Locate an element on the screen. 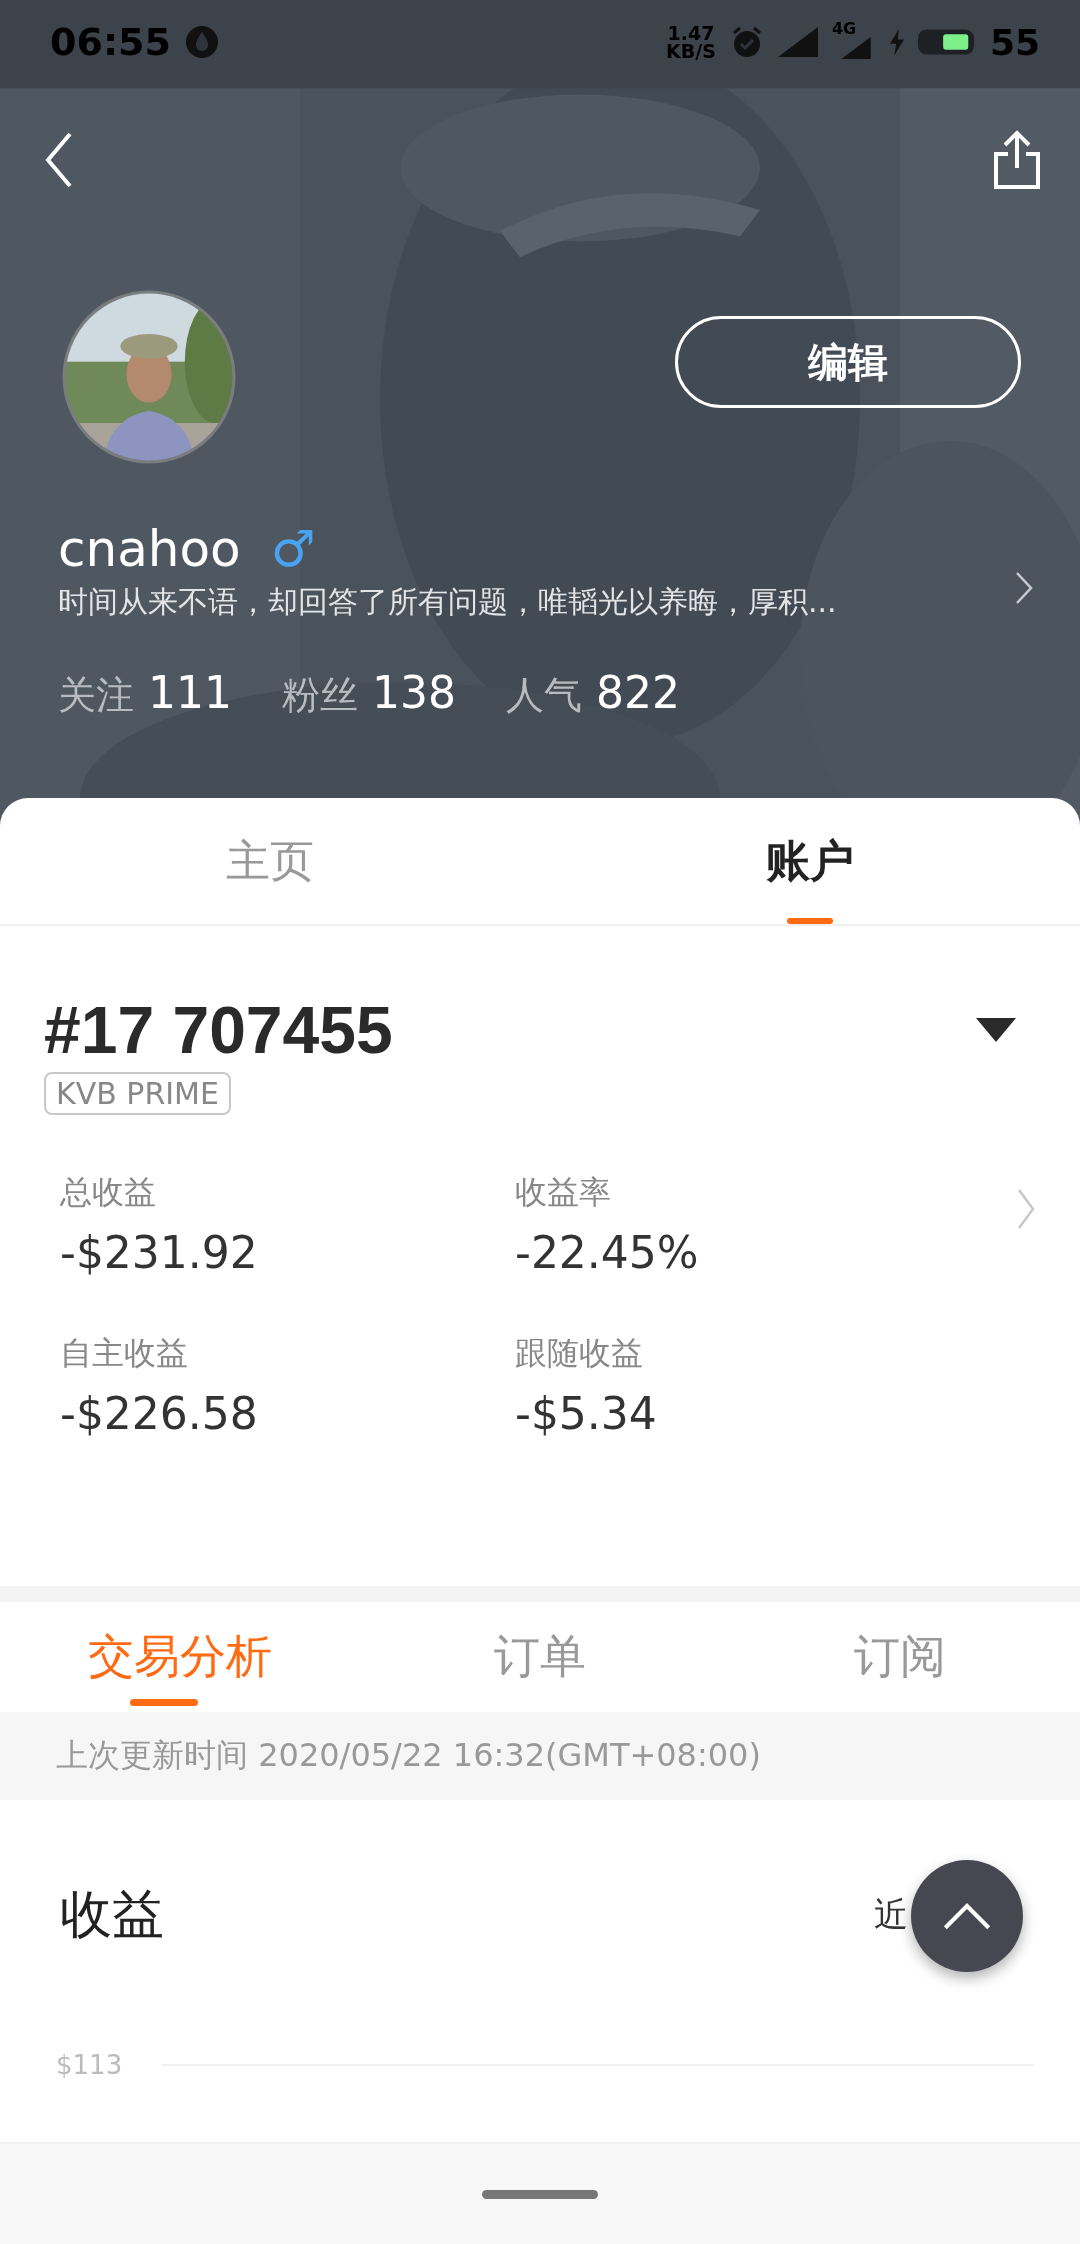 The image size is (1080, 2244). dropdown-triangle-icon is located at coordinates (996, 1030).